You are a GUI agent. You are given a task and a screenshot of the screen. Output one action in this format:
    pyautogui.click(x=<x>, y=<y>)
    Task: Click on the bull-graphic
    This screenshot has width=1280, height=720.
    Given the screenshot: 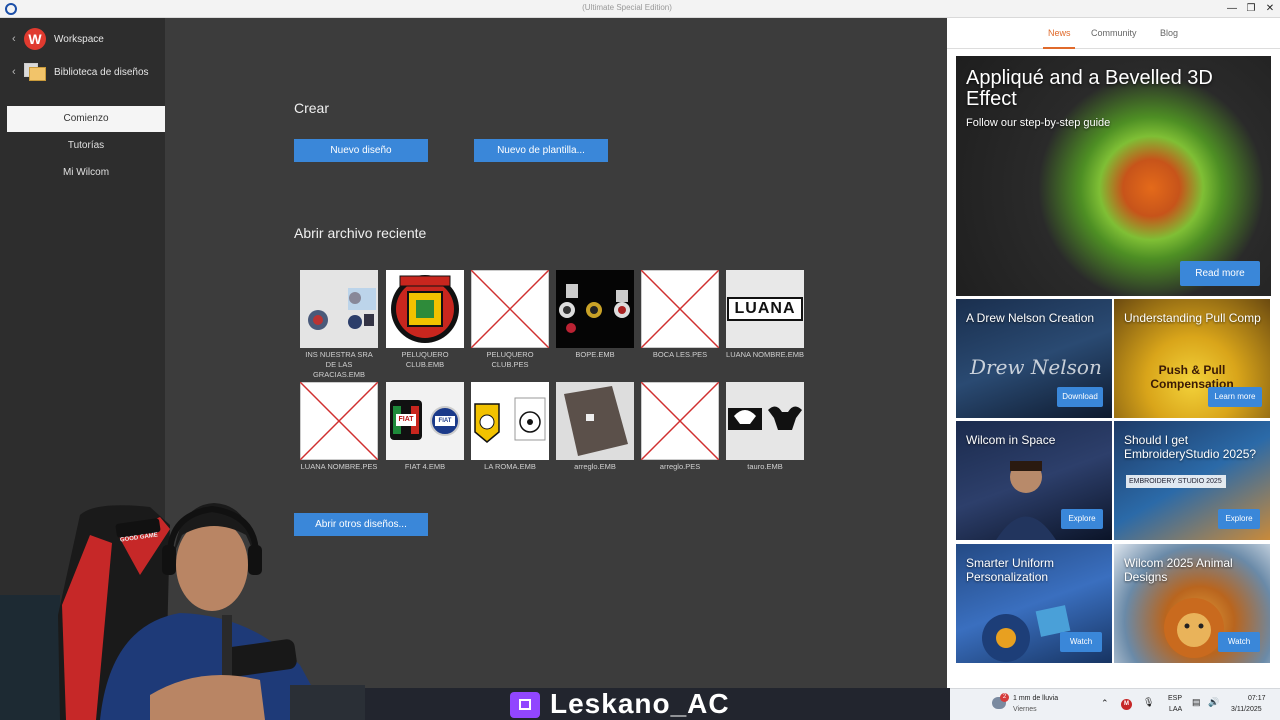 What is the action you would take?
    pyautogui.click(x=765, y=418)
    